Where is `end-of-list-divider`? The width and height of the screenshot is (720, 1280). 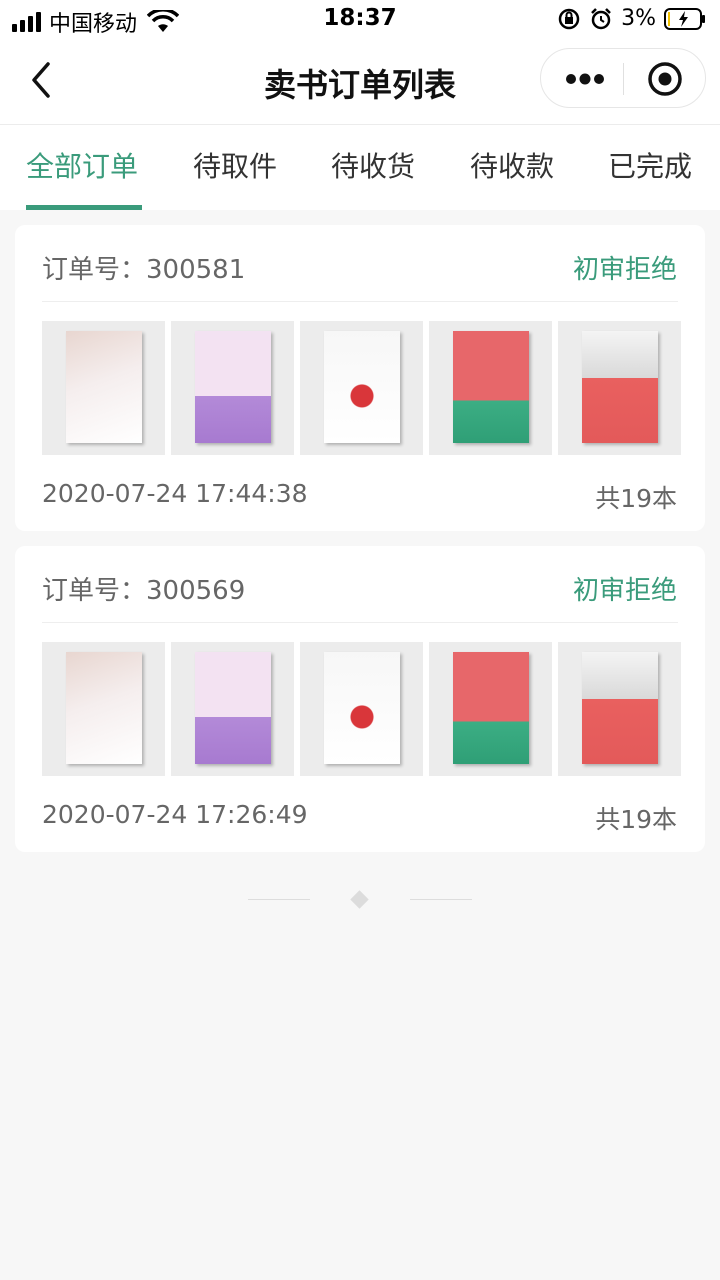 end-of-list-divider is located at coordinates (360, 900).